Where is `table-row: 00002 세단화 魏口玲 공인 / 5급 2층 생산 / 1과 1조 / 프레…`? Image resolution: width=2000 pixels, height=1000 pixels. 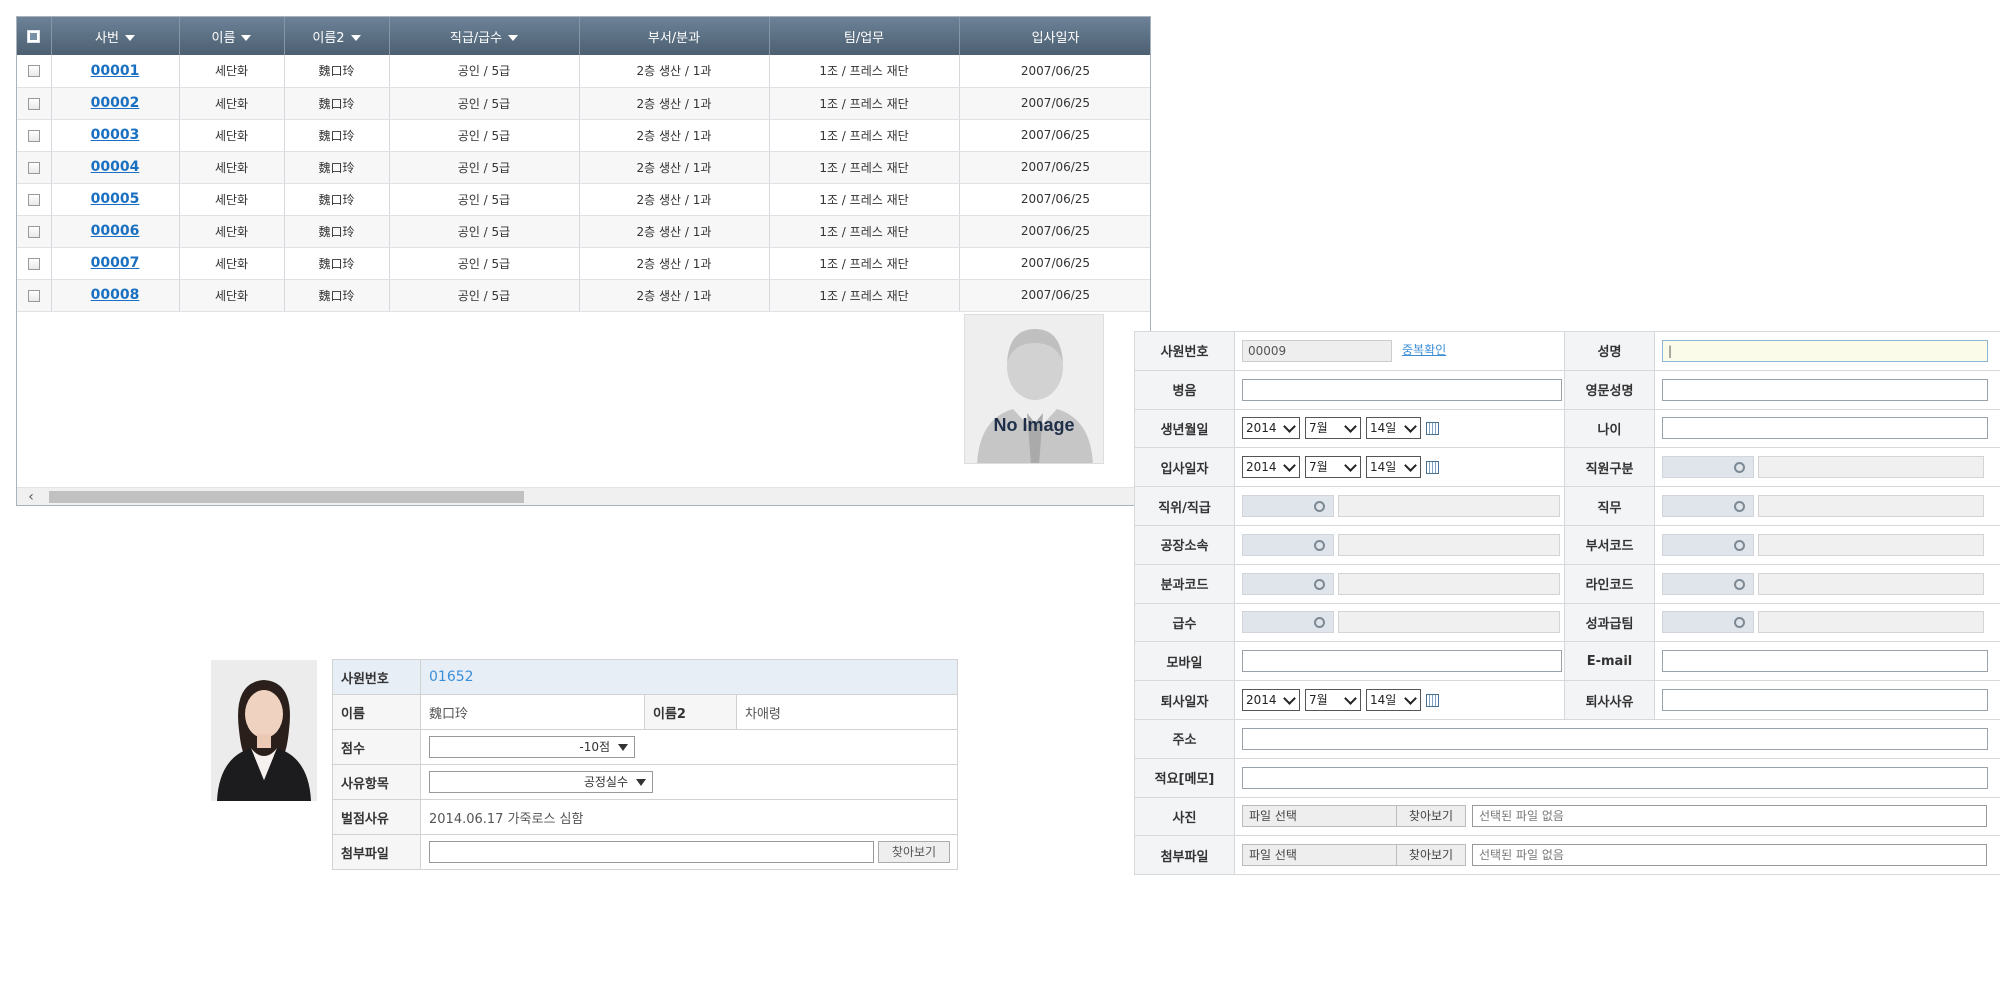 table-row: 00002 세단화 魏口玲 공인 / 5급 2층 생산 / 1과 1조 / 프레… is located at coordinates (583, 103).